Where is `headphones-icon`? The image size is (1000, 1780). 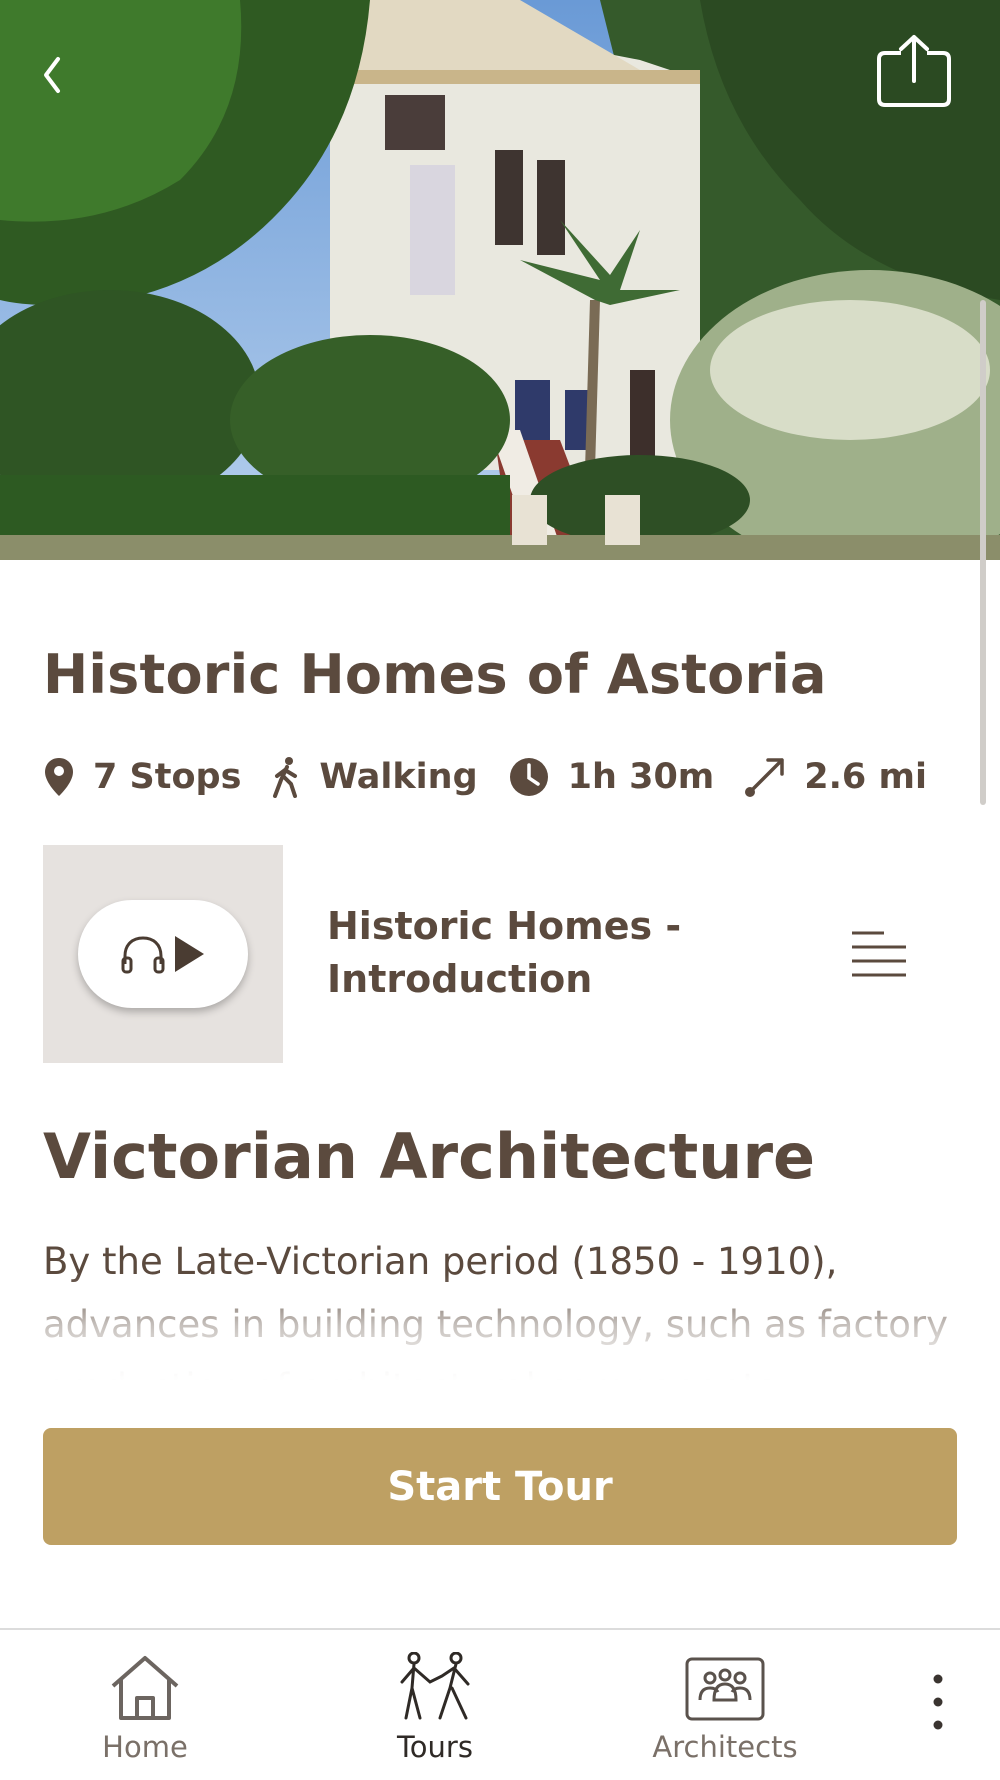
headphones-icon is located at coordinates (143, 955).